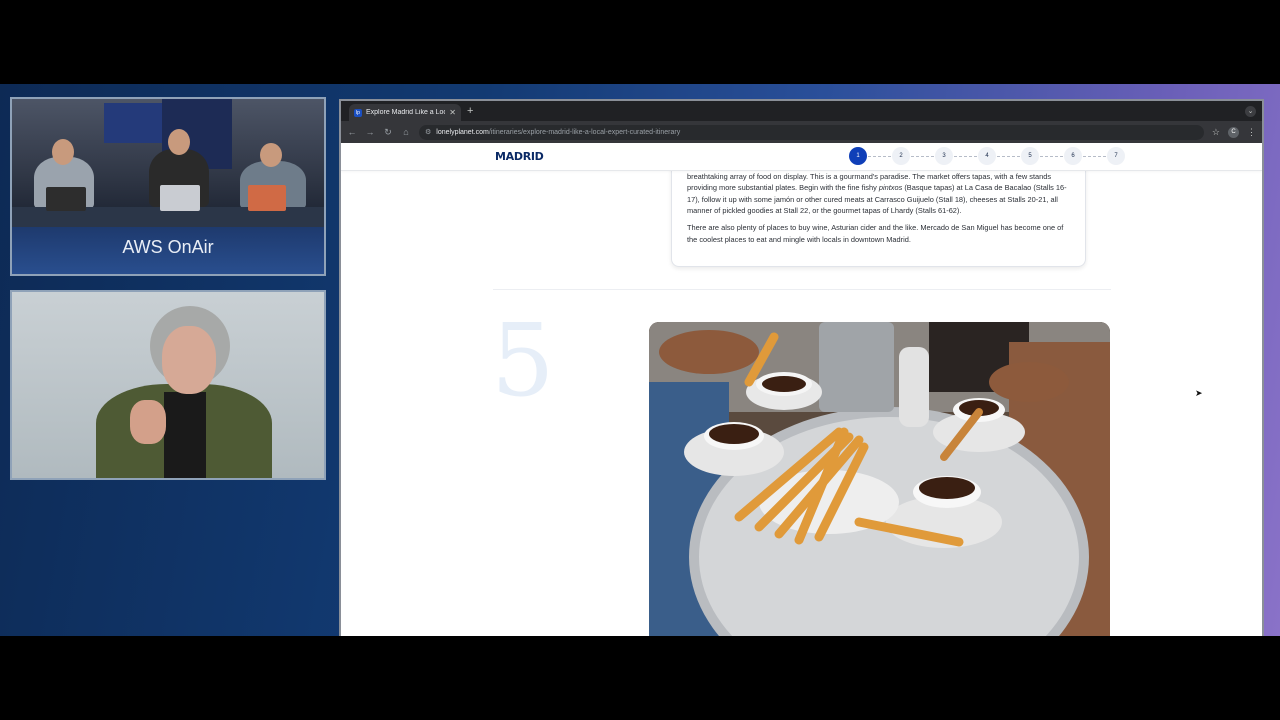  Describe the element at coordinates (944, 156) in the screenshot. I see `step-3: 3` at that location.